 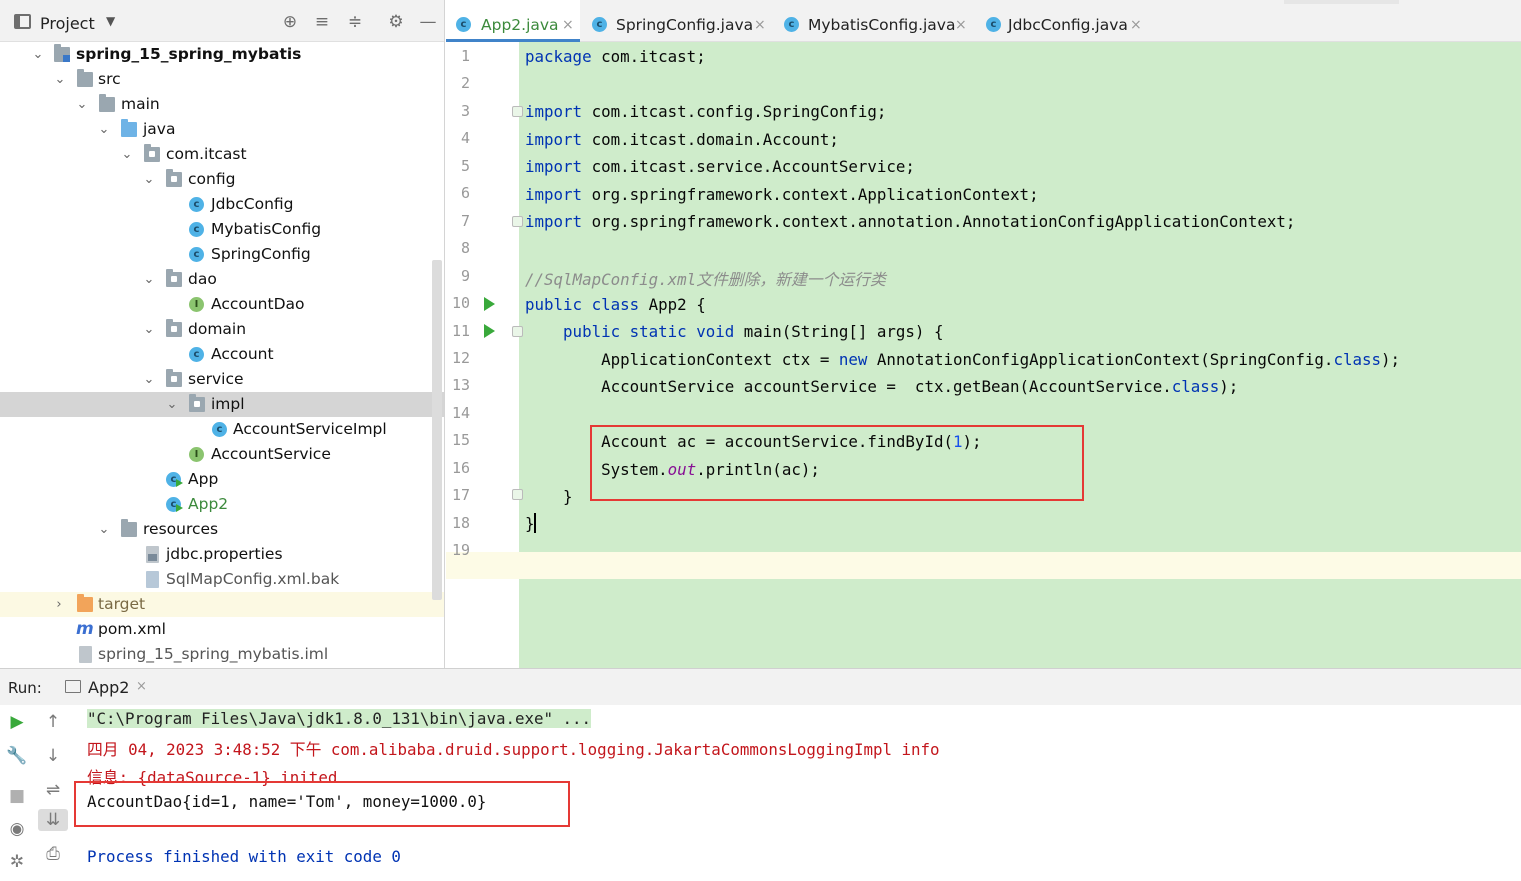 I want to click on tree-item-label: spring_15_spring_mybatis.iml, so click(x=213, y=654).